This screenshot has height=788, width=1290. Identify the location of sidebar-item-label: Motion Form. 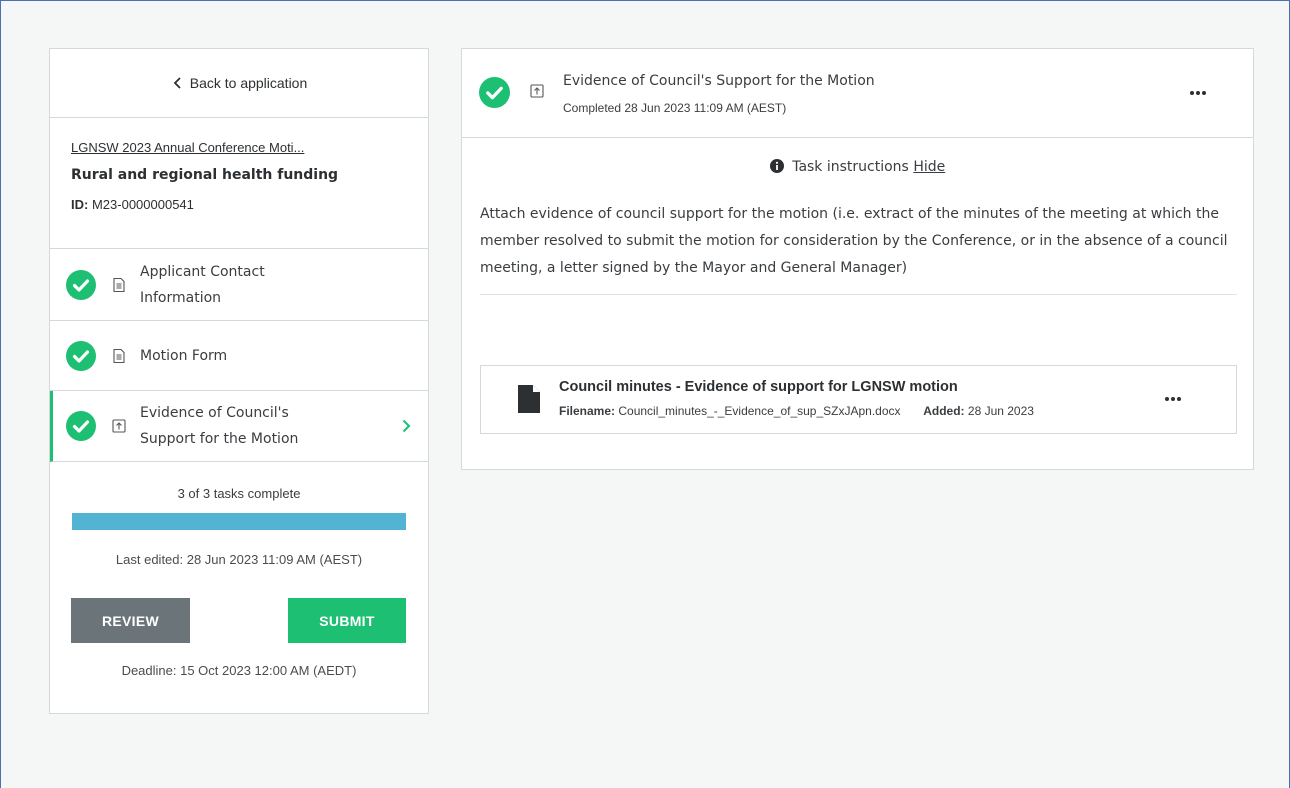
(184, 355).